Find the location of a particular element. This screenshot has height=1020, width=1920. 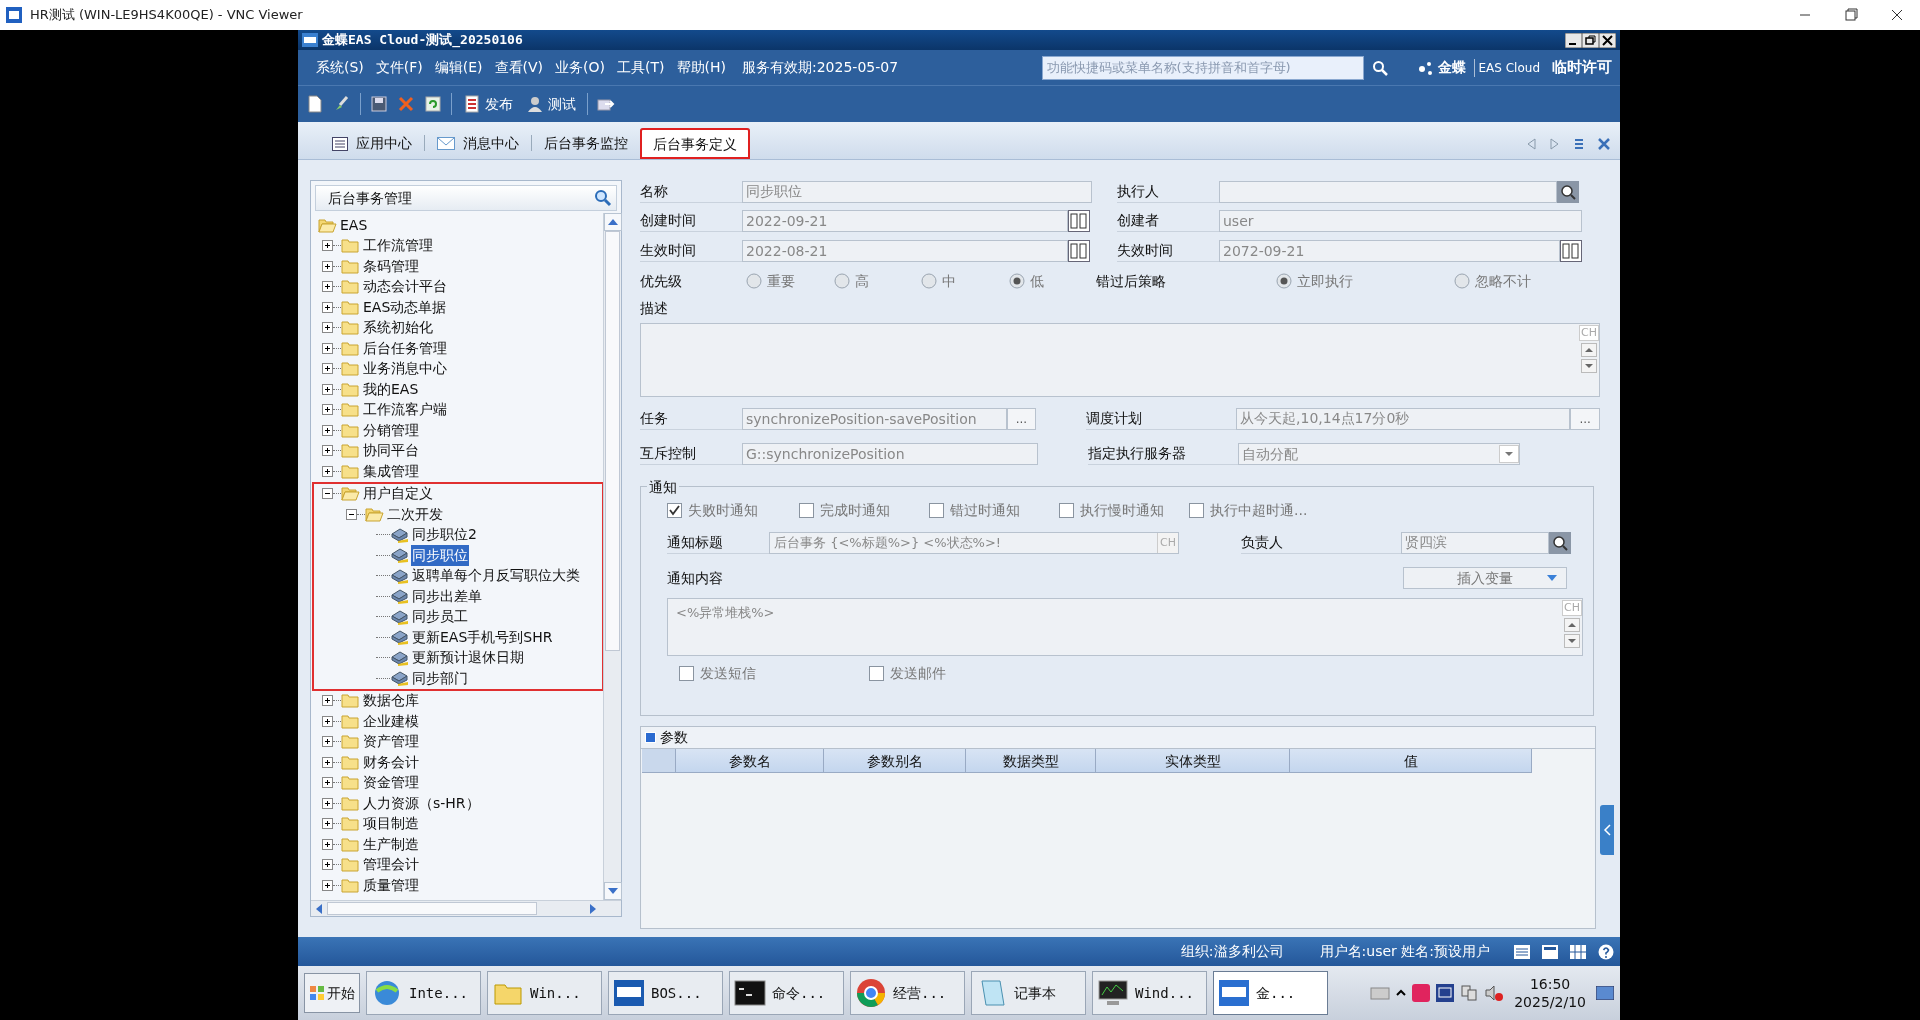

toolbar-button: 测试 is located at coordinates (551, 104).